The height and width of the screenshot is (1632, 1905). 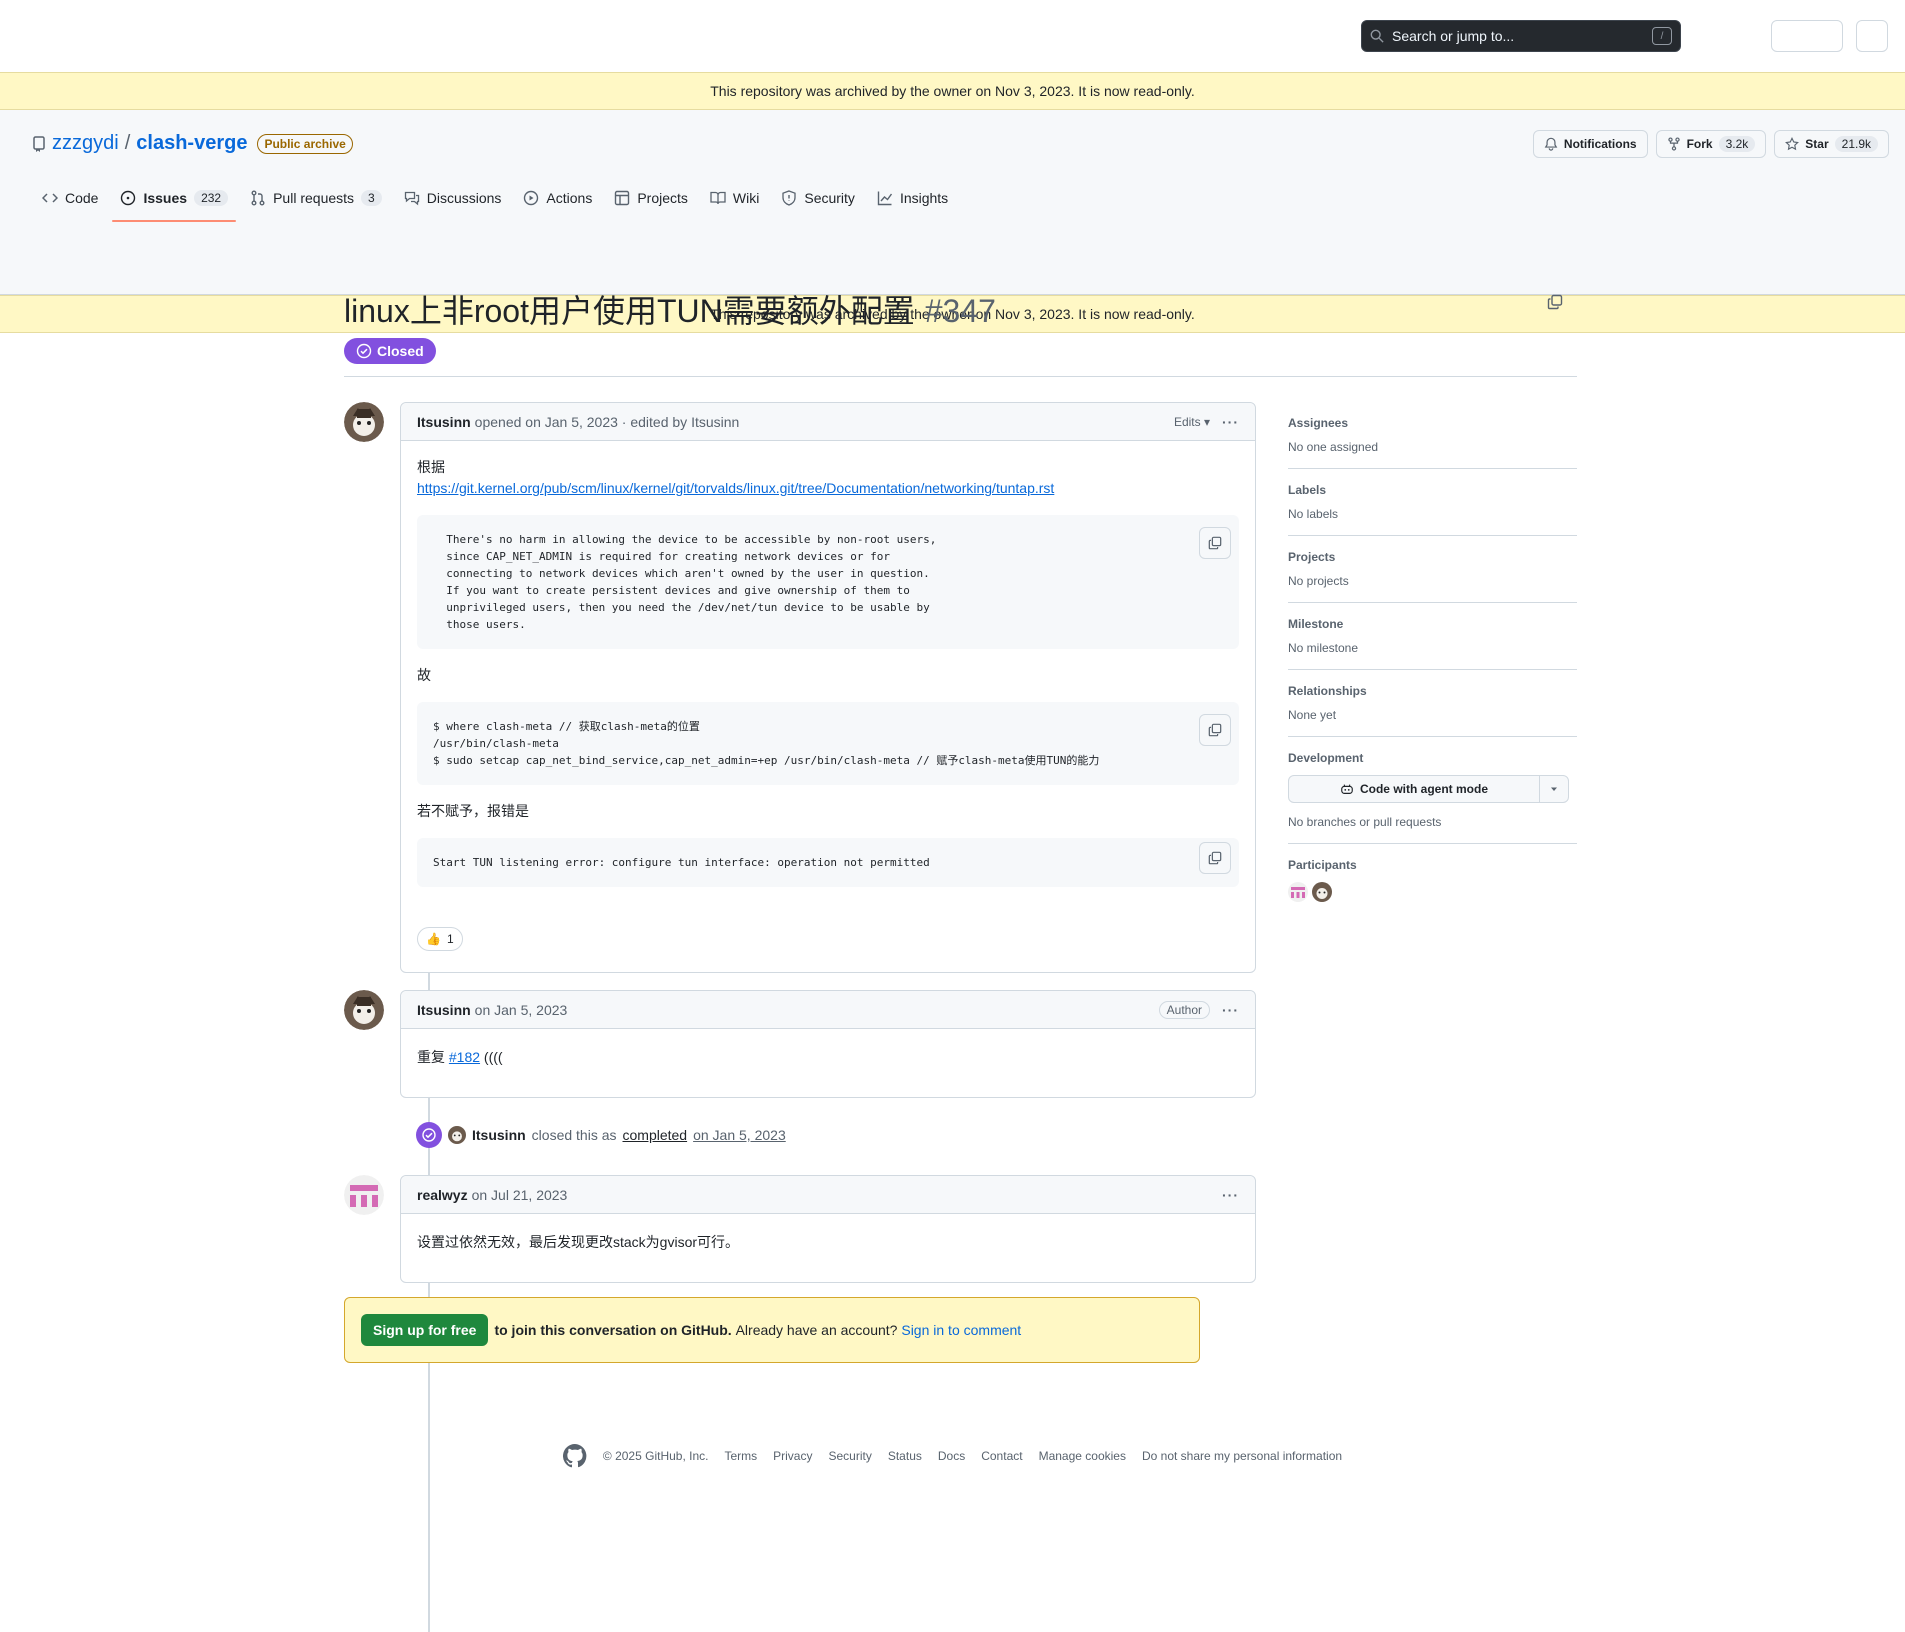 What do you see at coordinates (440, 939) in the screenshot?
I see `reaction-button: 👍 1` at bounding box center [440, 939].